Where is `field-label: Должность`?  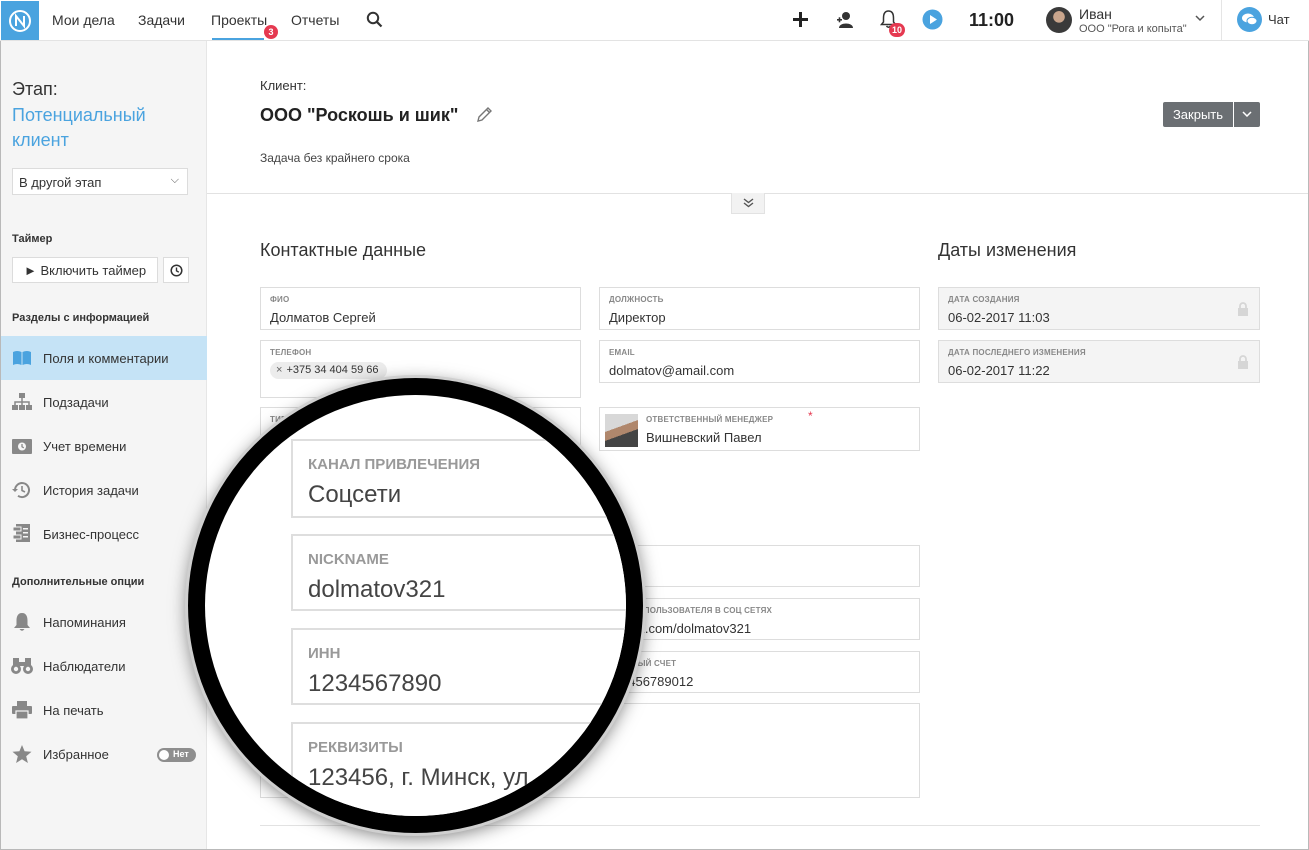
field-label: Должность is located at coordinates (636, 299).